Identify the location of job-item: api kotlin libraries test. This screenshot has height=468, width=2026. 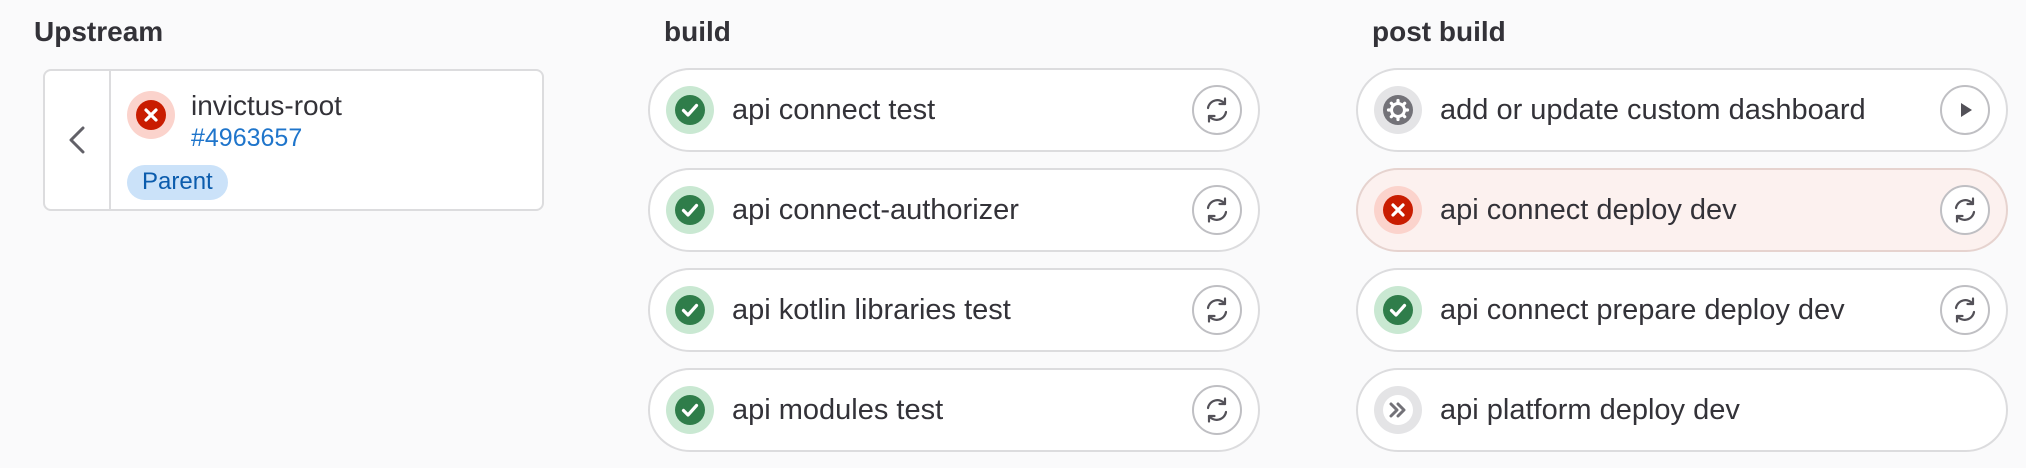
(954, 310).